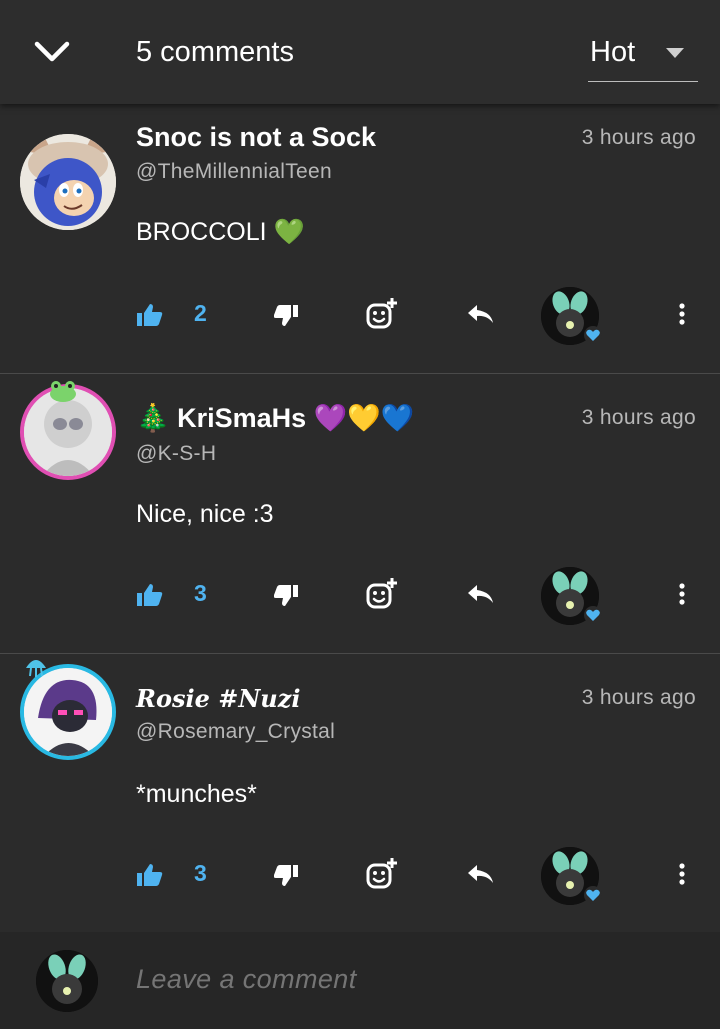 Image resolution: width=720 pixels, height=1029 pixels. What do you see at coordinates (235, 732) in the screenshot?
I see `comment-author-handle: @Rosemary_Crystal` at bounding box center [235, 732].